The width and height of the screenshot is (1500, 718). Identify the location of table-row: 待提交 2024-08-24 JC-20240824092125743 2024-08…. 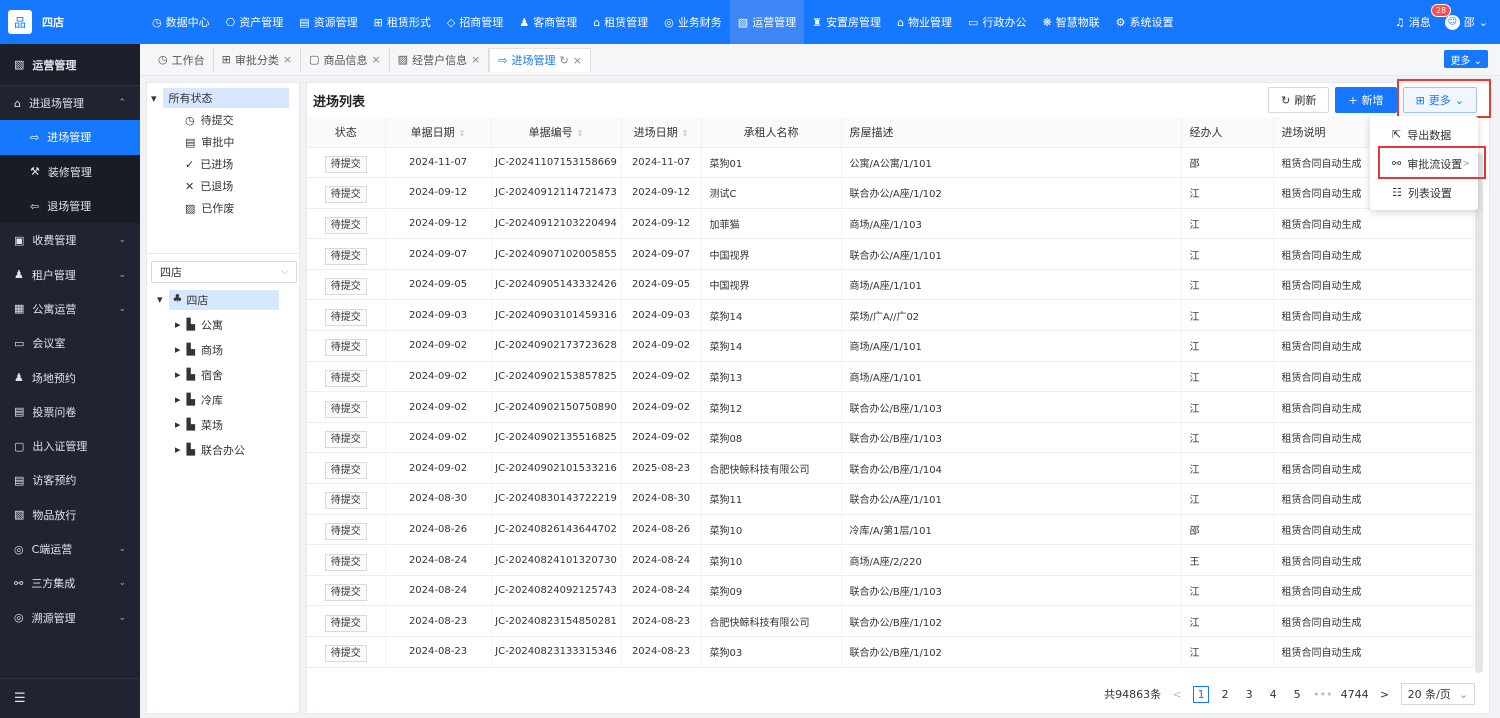
(890, 591).